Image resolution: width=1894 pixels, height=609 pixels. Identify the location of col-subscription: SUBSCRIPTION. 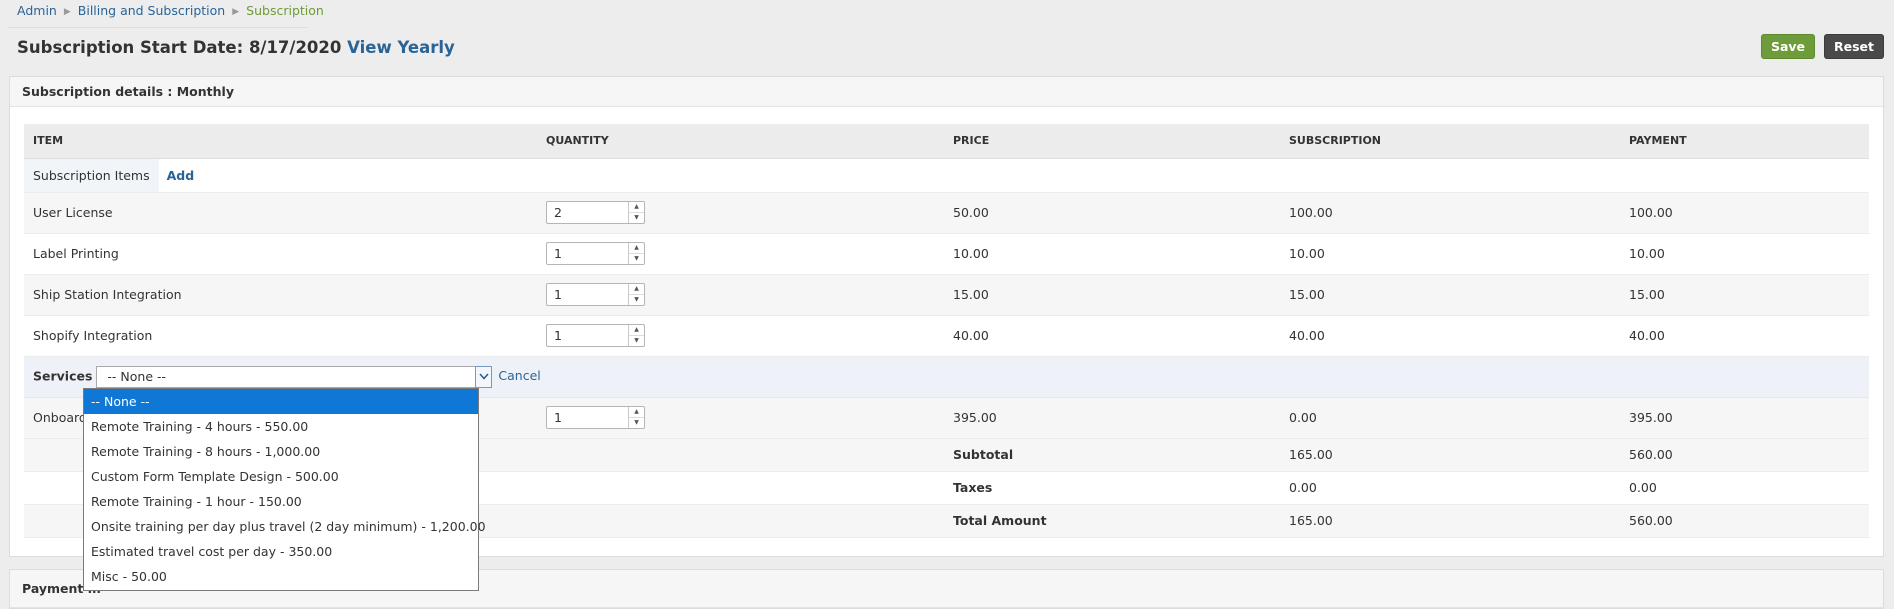
(1450, 141).